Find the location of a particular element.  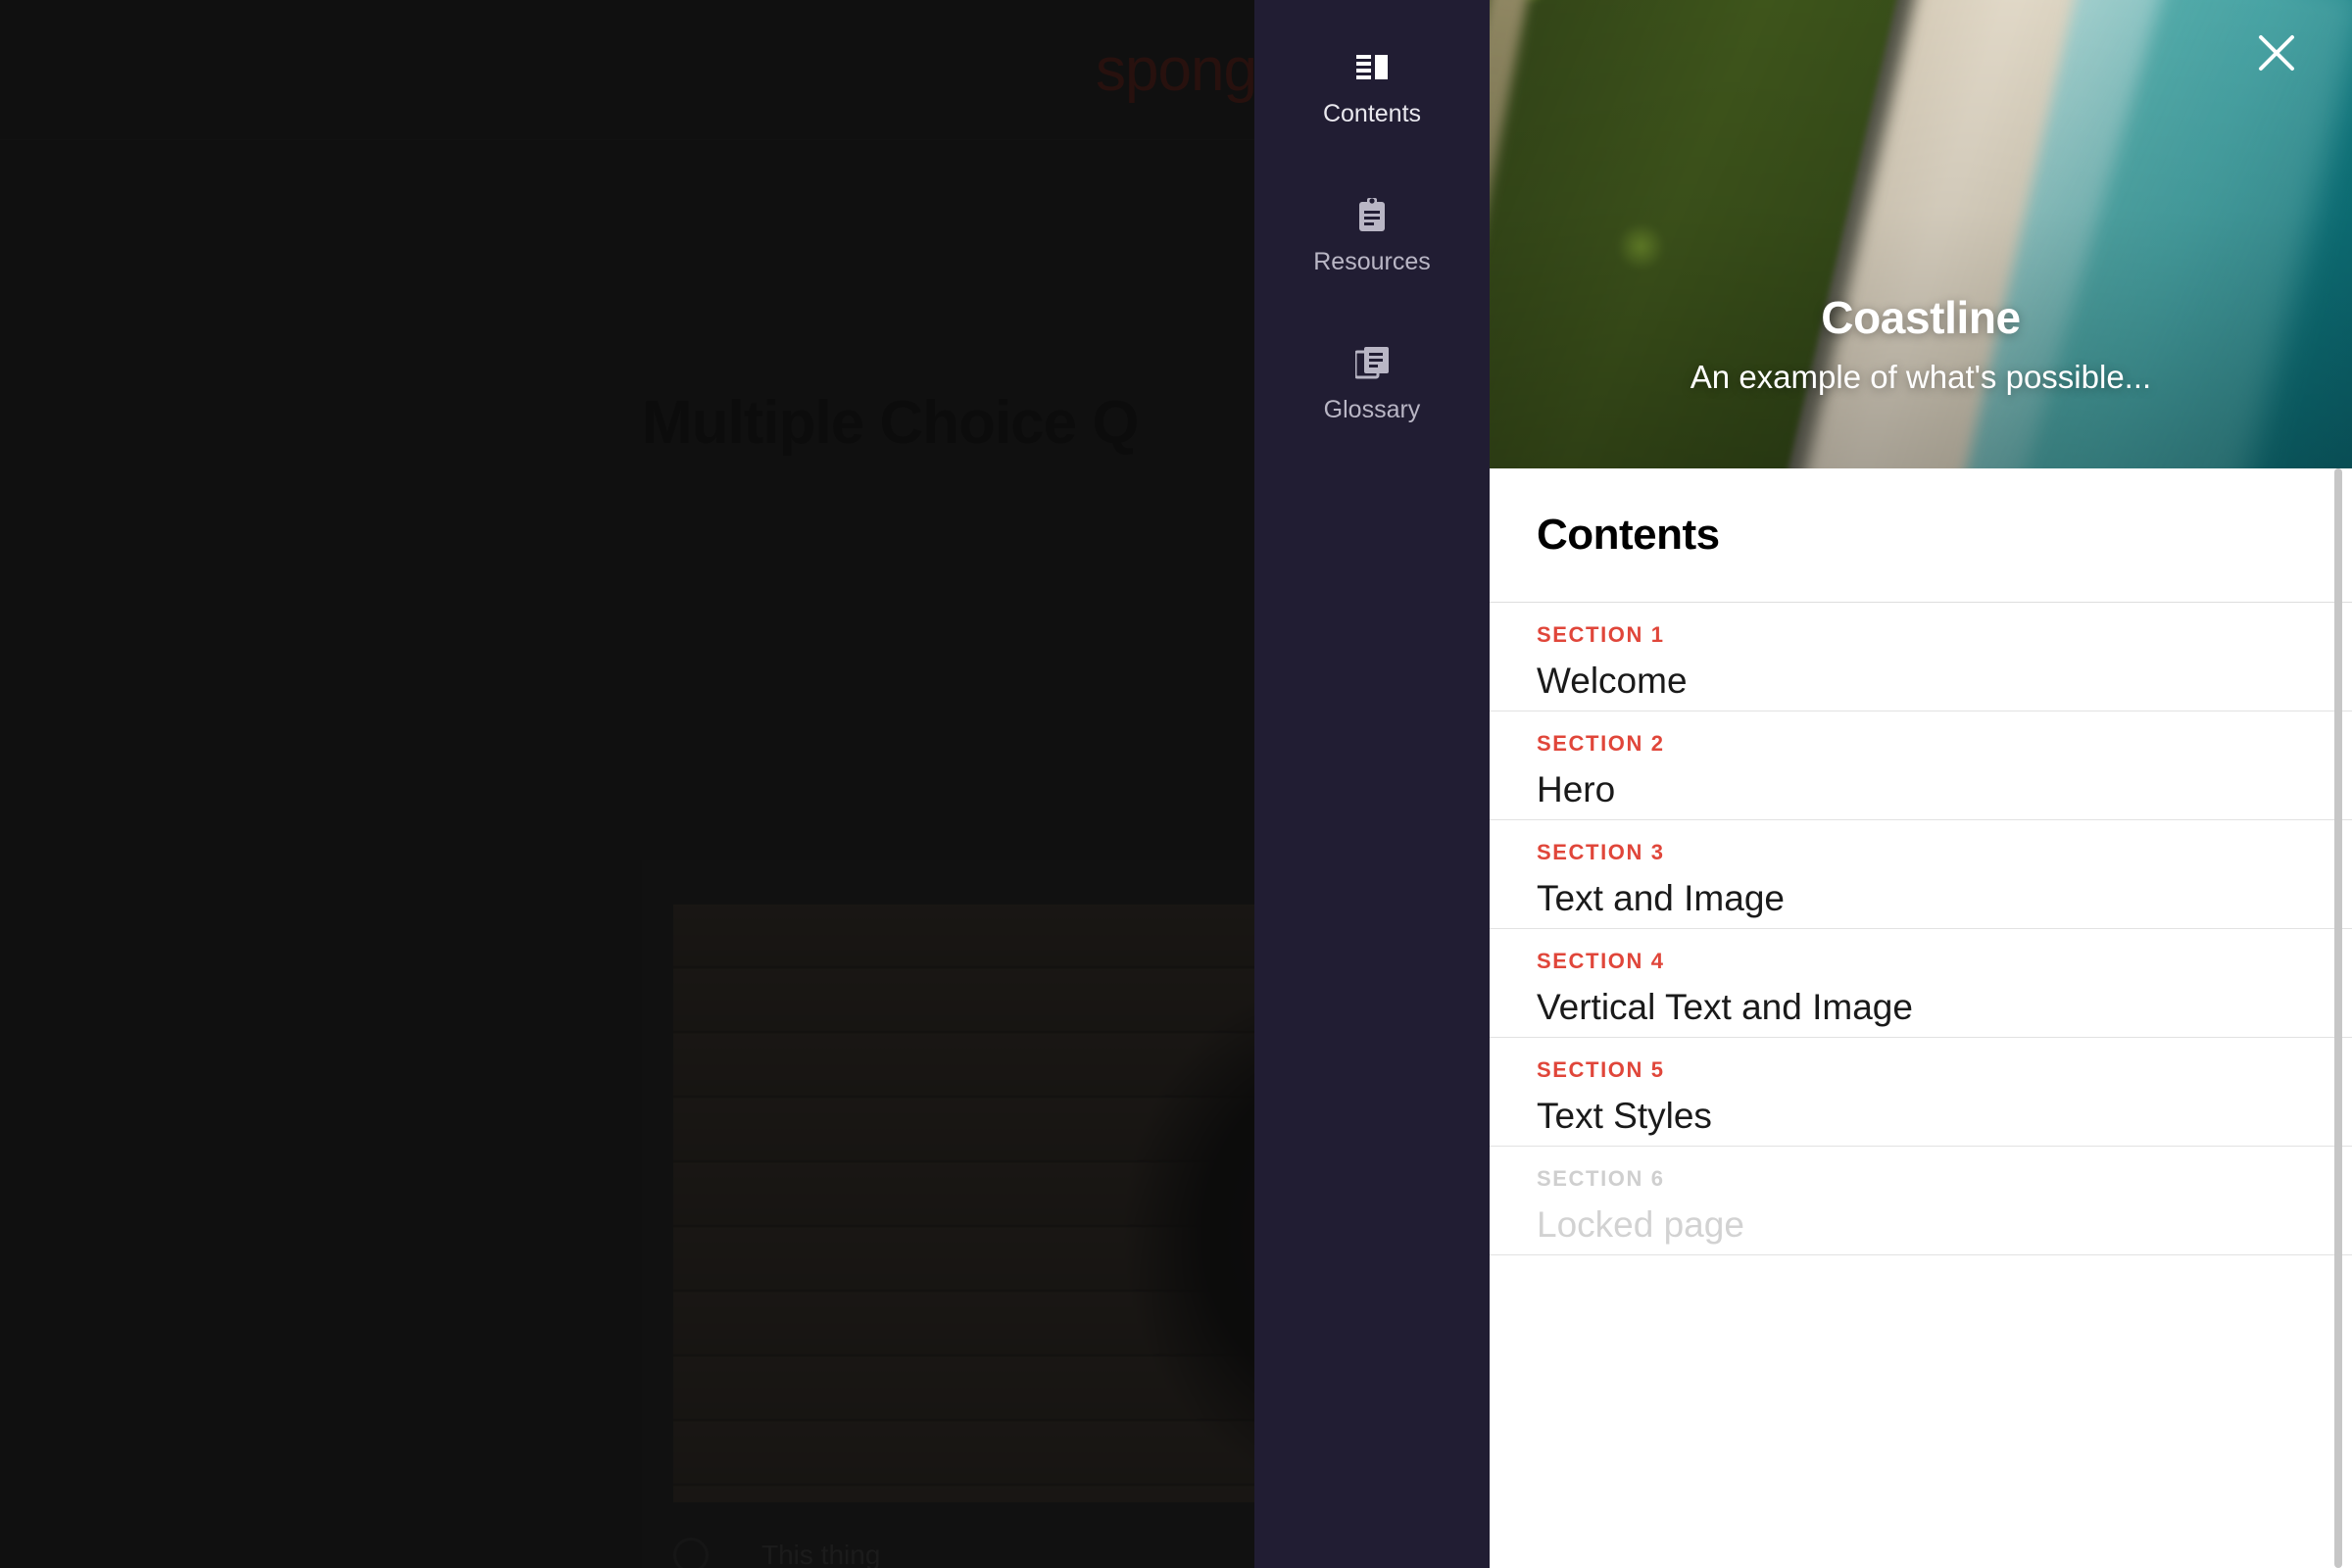

coastline-photo is located at coordinates (1921, 234).